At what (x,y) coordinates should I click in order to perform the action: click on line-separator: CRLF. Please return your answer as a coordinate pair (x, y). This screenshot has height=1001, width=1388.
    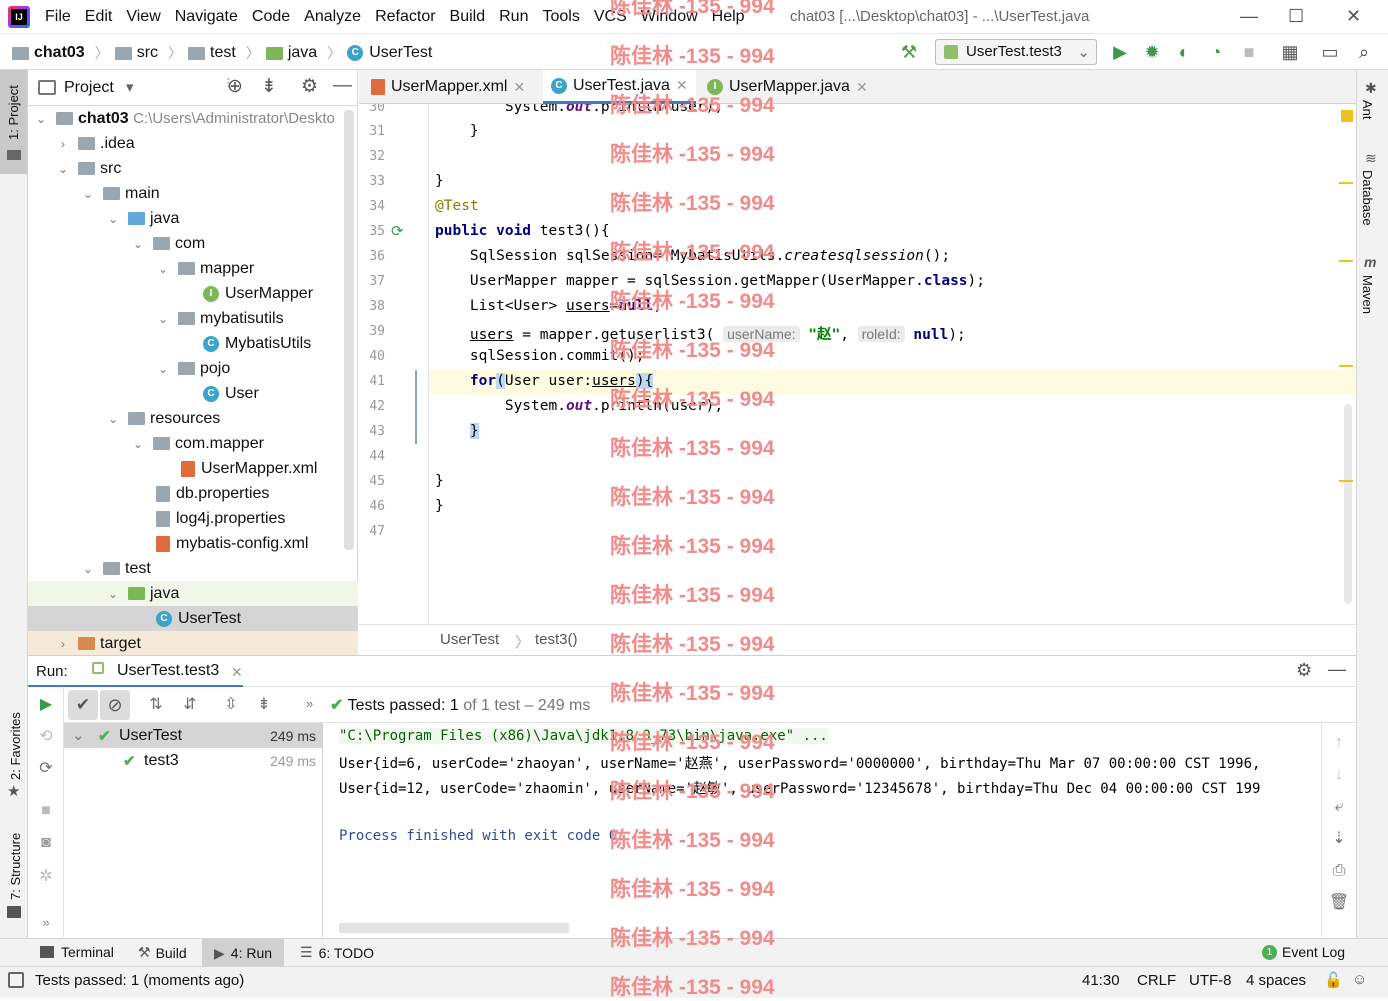
    Looking at the image, I should click on (1156, 980).